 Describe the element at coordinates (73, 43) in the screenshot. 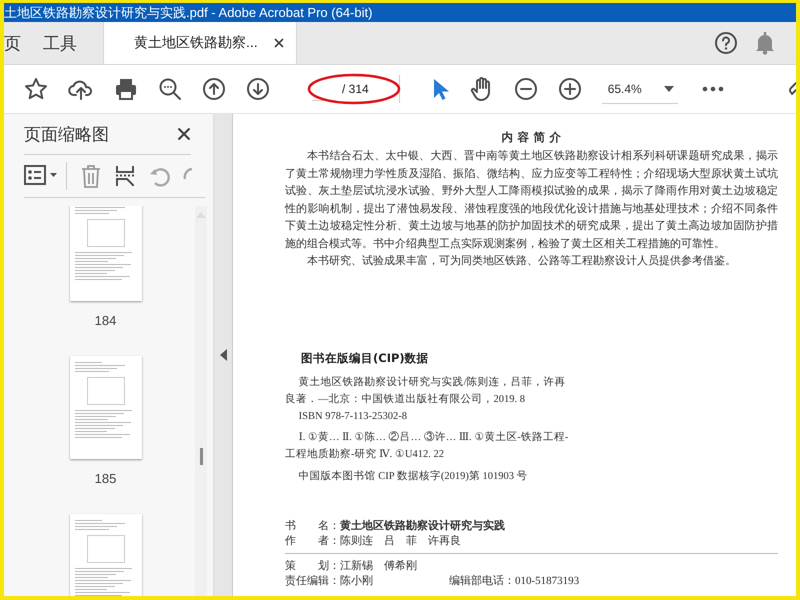

I see `tab: 工具` at that location.